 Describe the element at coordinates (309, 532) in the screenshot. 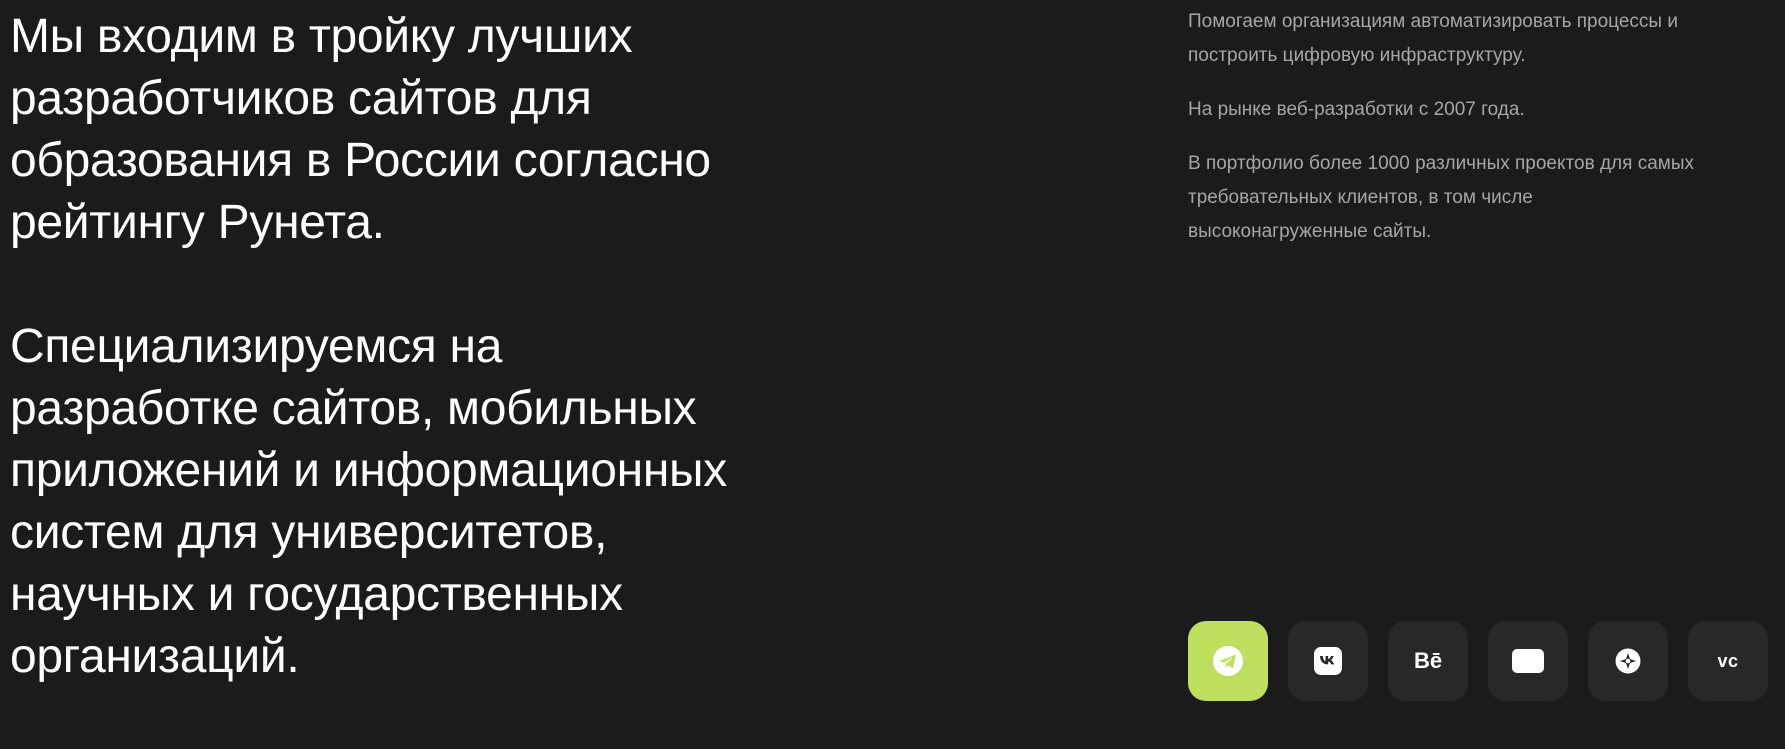

I see `headline-line: систем для университетов,` at that location.